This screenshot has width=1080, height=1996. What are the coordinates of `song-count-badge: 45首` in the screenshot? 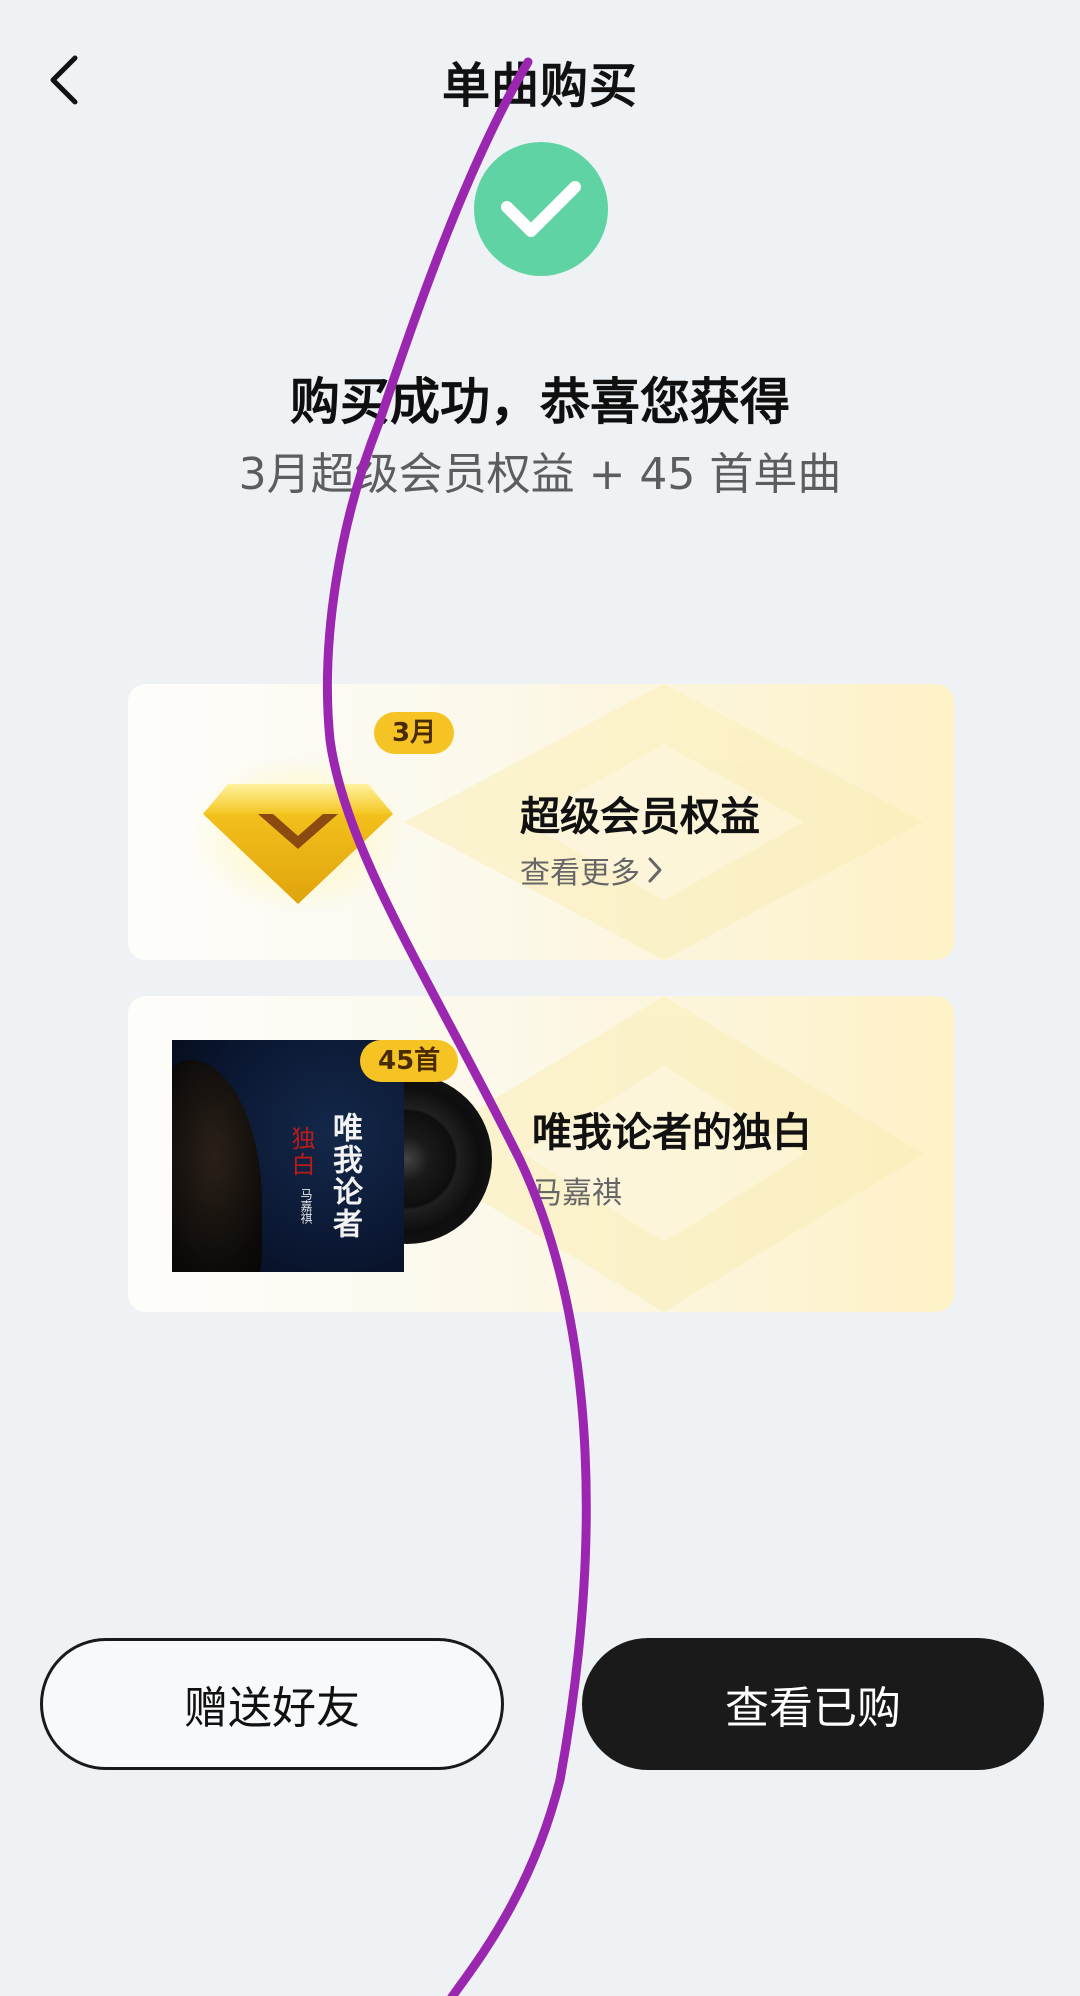 It's located at (409, 1061).